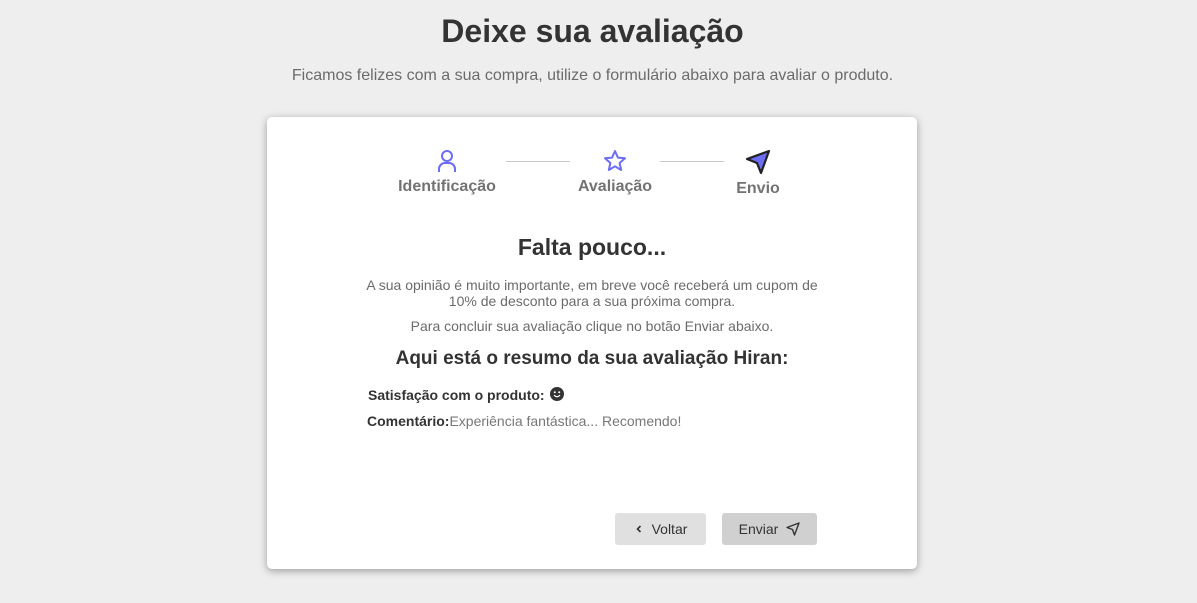 This screenshot has width=1197, height=603. I want to click on smile-icon, so click(557, 394).